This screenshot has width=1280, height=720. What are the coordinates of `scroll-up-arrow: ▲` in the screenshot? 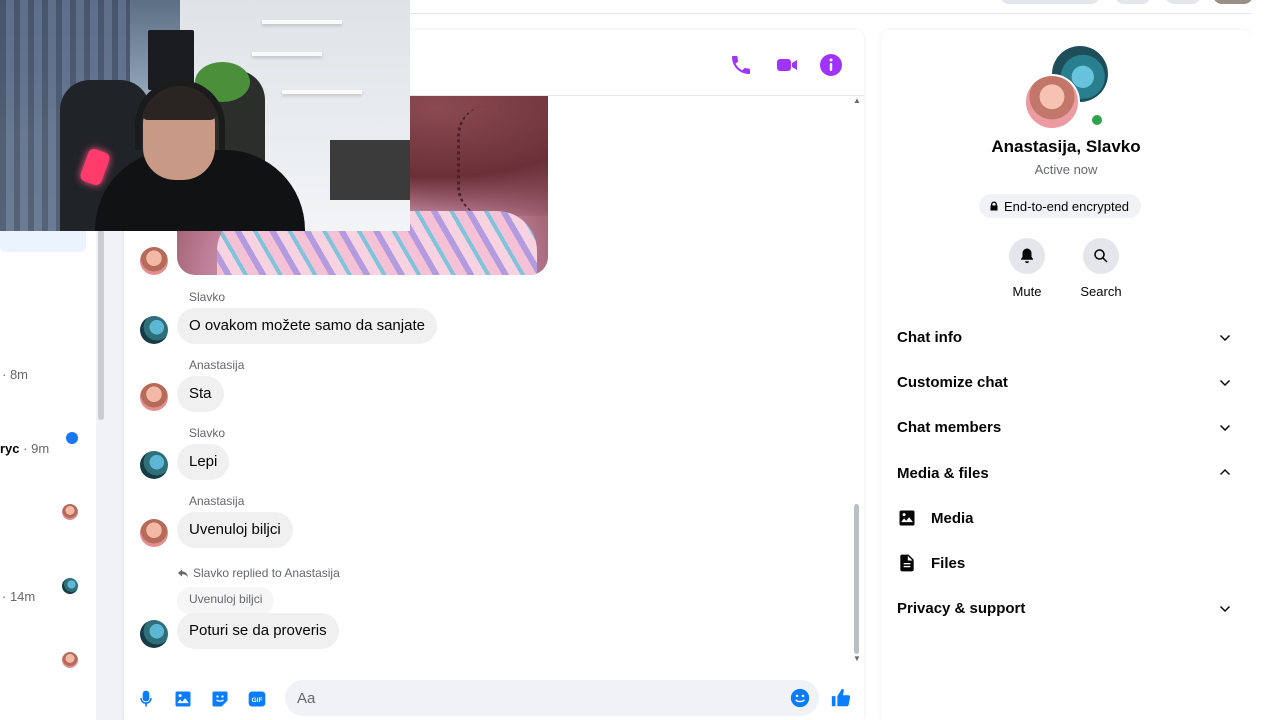 It's located at (857, 100).